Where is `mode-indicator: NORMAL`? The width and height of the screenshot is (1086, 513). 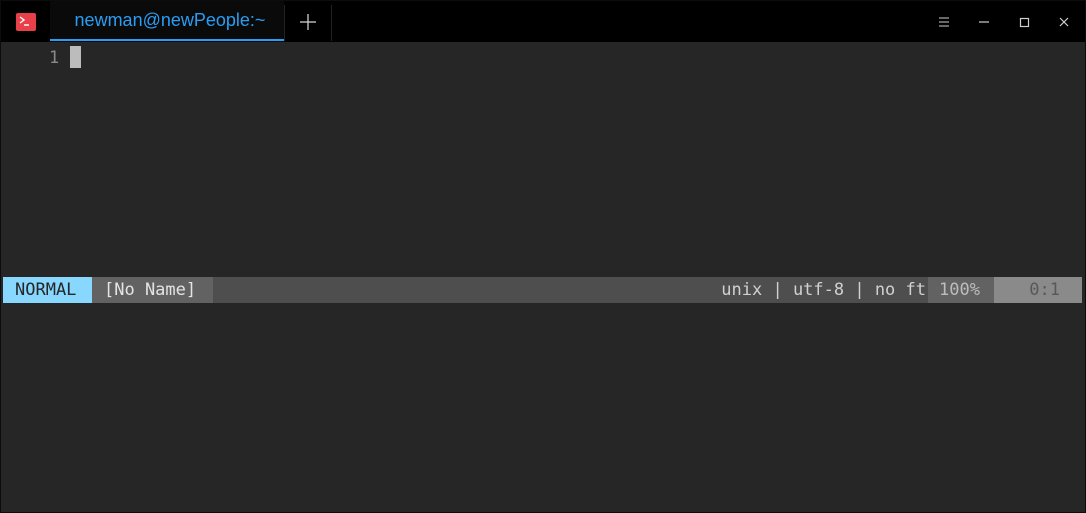
mode-indicator: NORMAL is located at coordinates (47, 290).